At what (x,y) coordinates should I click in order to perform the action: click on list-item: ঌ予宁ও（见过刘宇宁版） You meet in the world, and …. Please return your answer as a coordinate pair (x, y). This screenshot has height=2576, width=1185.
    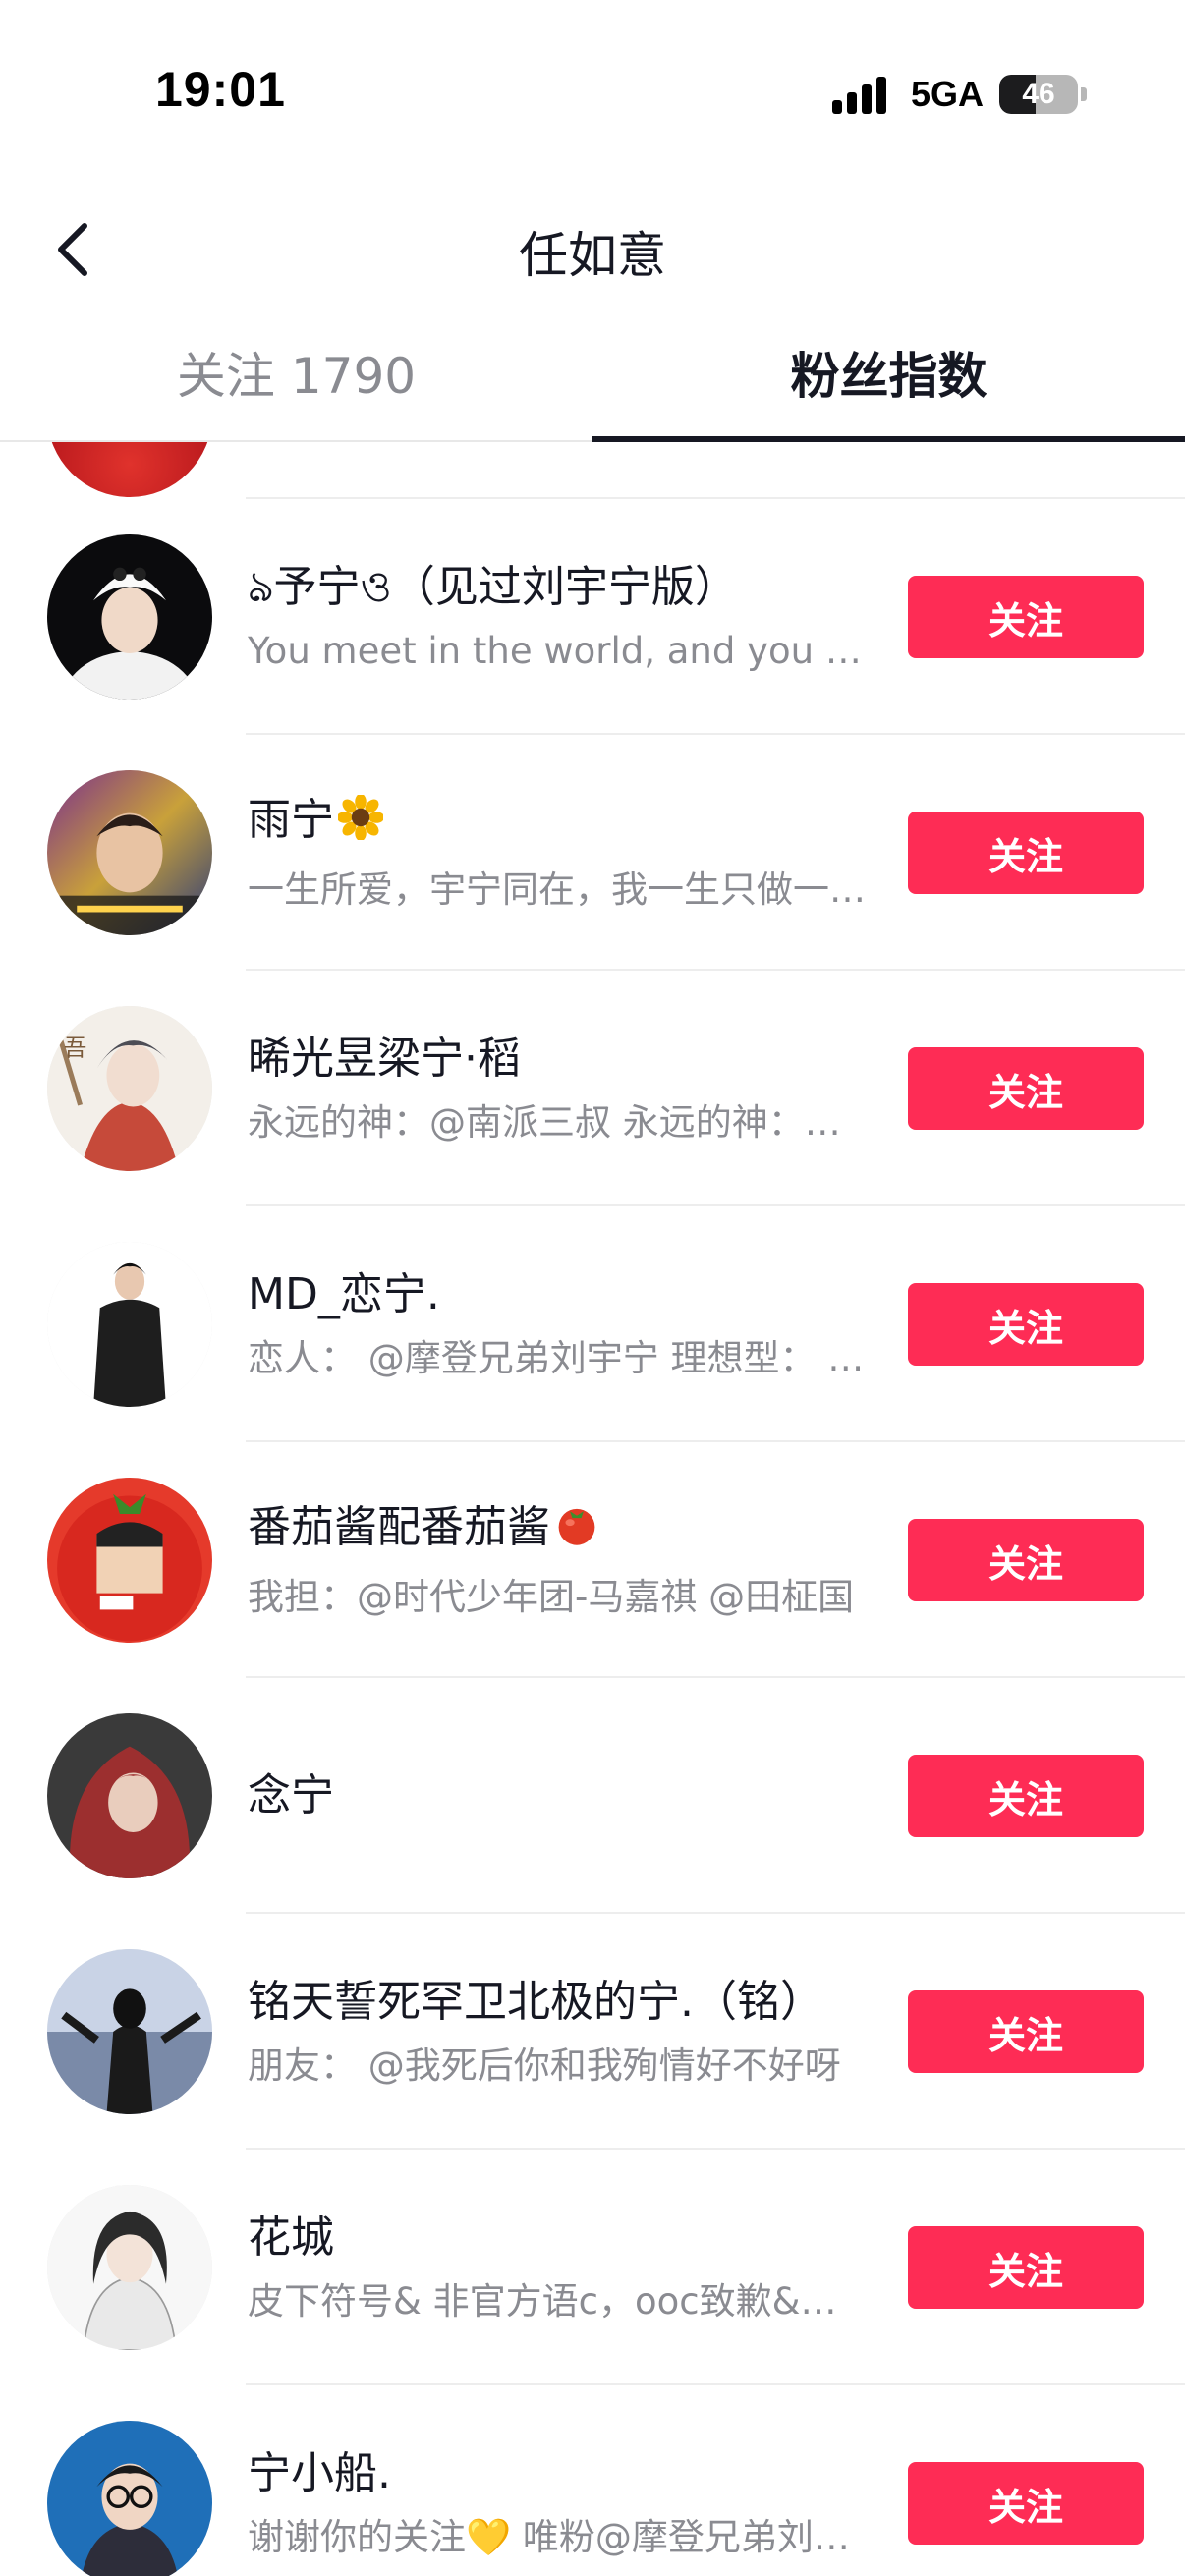
    Looking at the image, I should click on (592, 617).